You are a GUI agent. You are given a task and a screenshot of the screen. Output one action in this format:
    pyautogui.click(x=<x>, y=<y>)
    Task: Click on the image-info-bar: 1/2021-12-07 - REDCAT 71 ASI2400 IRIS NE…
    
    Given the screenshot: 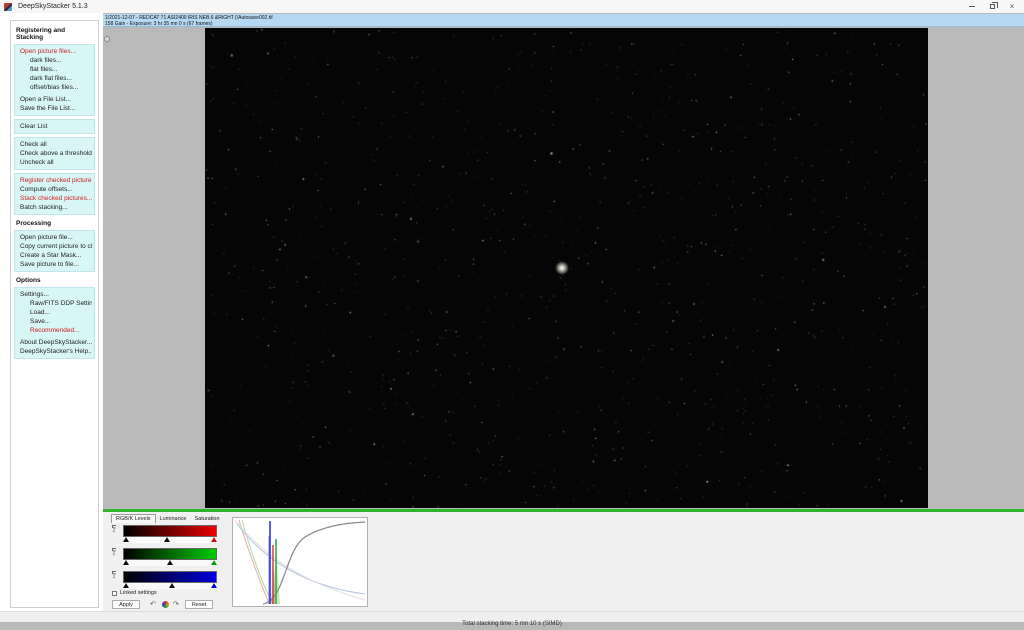 What is the action you would take?
    pyautogui.click(x=563, y=20)
    